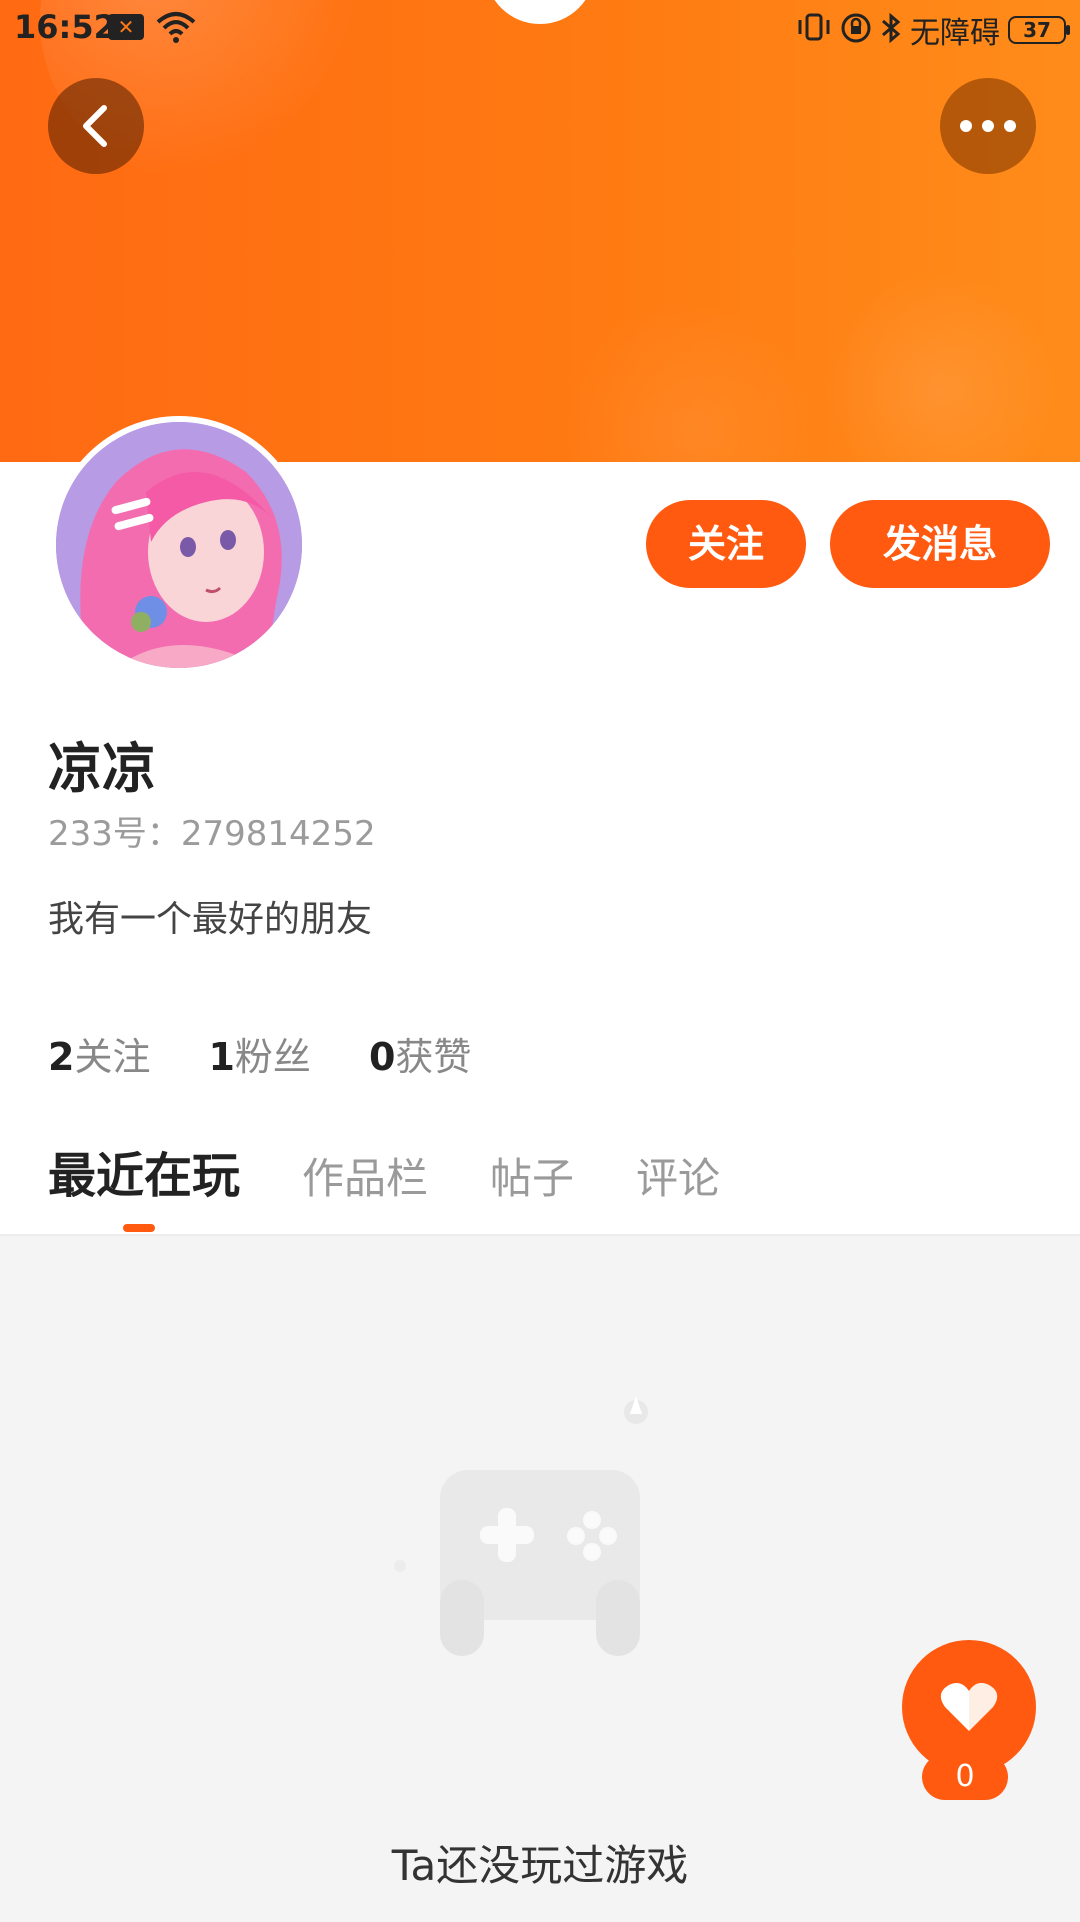  I want to click on battery-icon: 37, so click(1039, 30).